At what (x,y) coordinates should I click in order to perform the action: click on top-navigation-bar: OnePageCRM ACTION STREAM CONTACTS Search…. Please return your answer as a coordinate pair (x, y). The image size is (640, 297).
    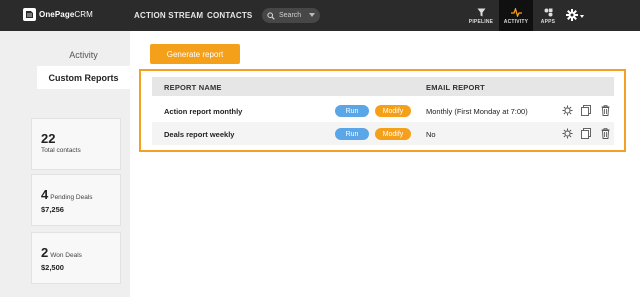
    Looking at the image, I should click on (320, 15).